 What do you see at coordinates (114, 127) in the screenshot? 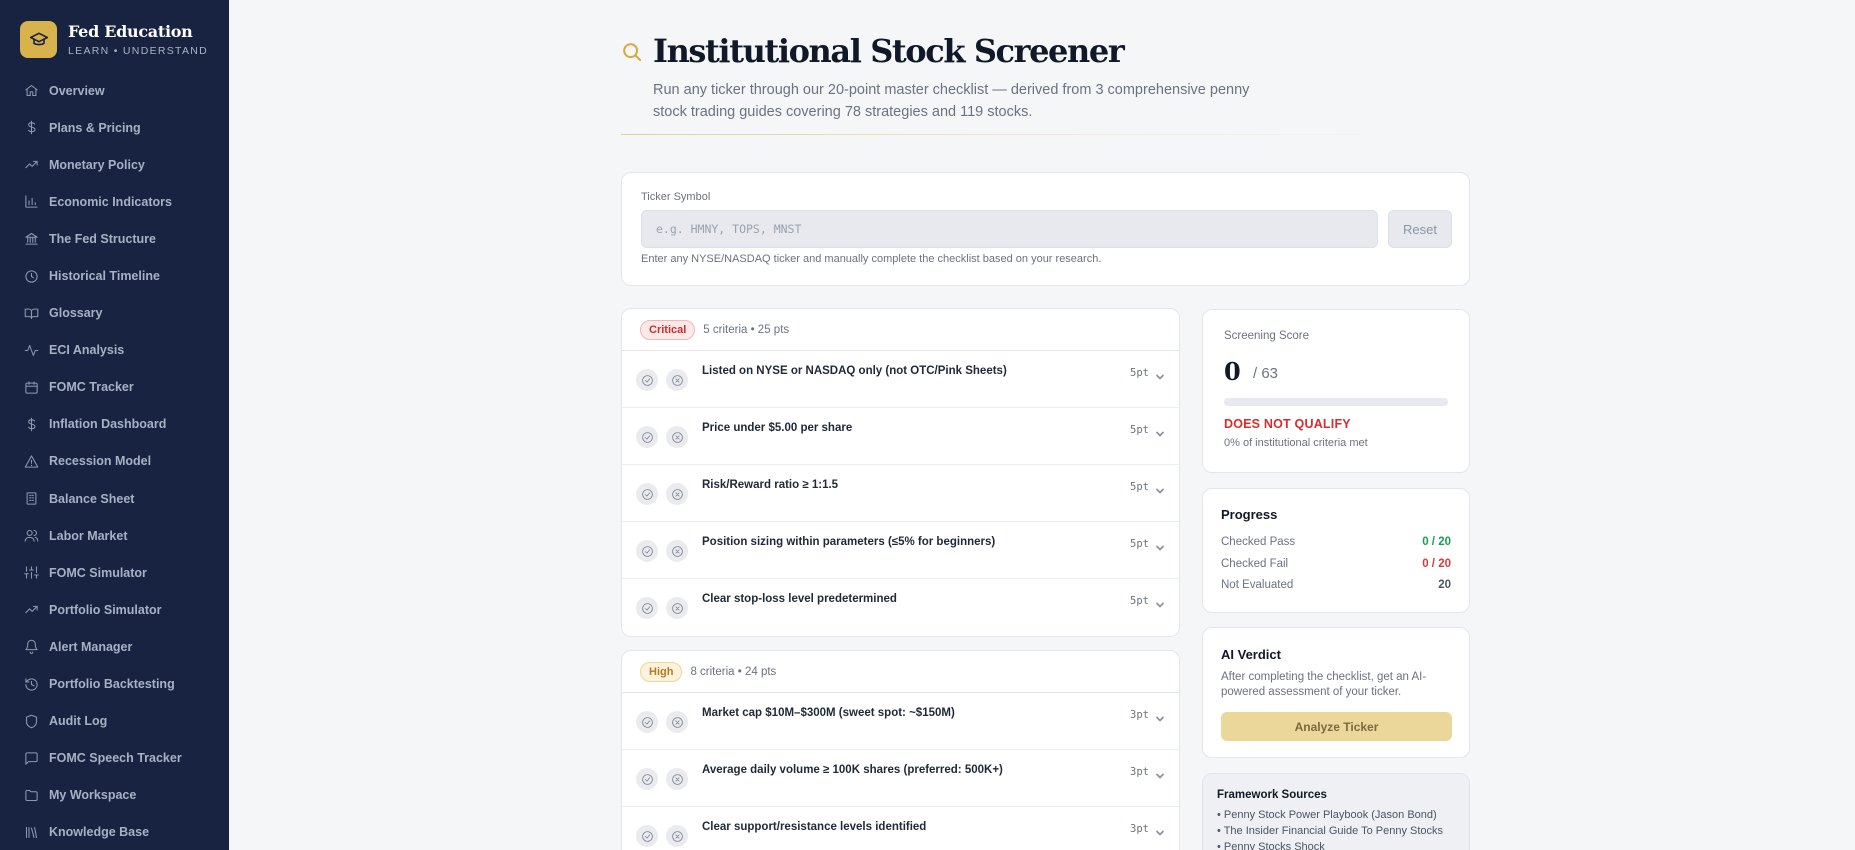
I see `sidebar-item-plans-pricing: Plans & Pricing` at bounding box center [114, 127].